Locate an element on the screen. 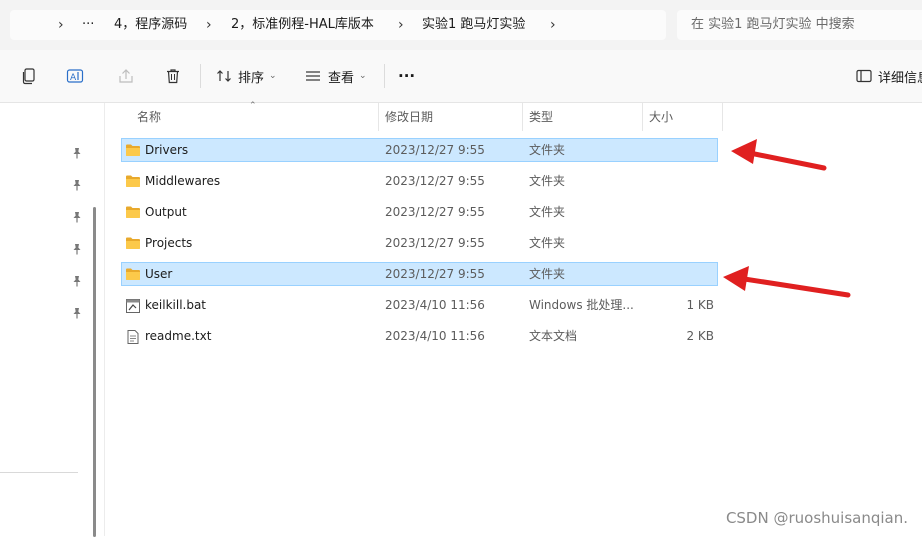  navigation-pane is located at coordinates (52, 320).